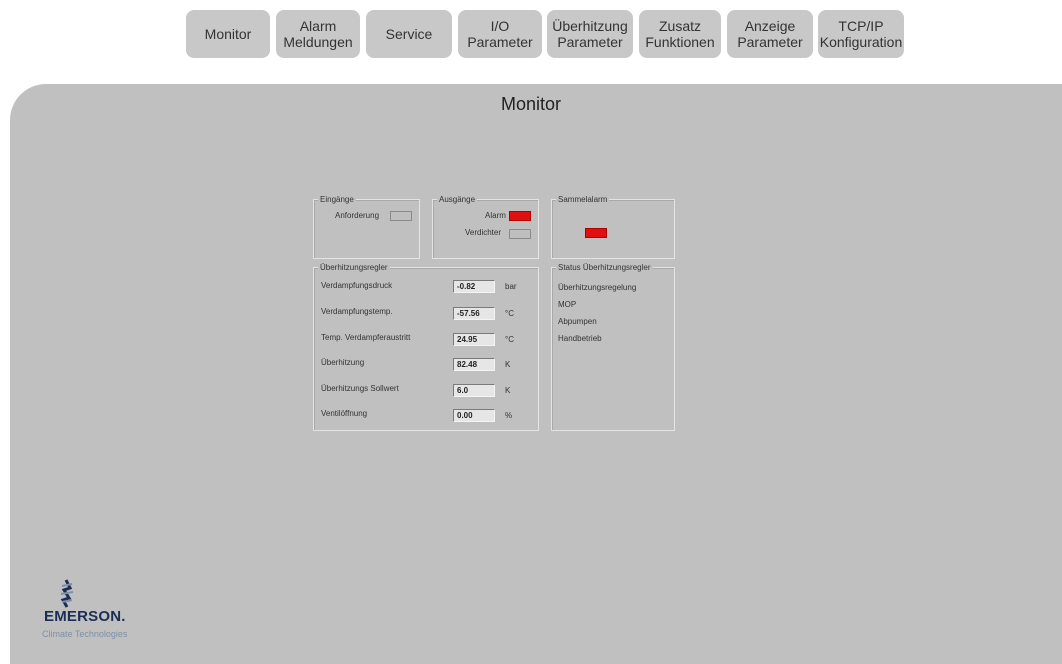 The height and width of the screenshot is (664, 1062). I want to click on verdampfungsdruck-value: -0.82, so click(474, 286).